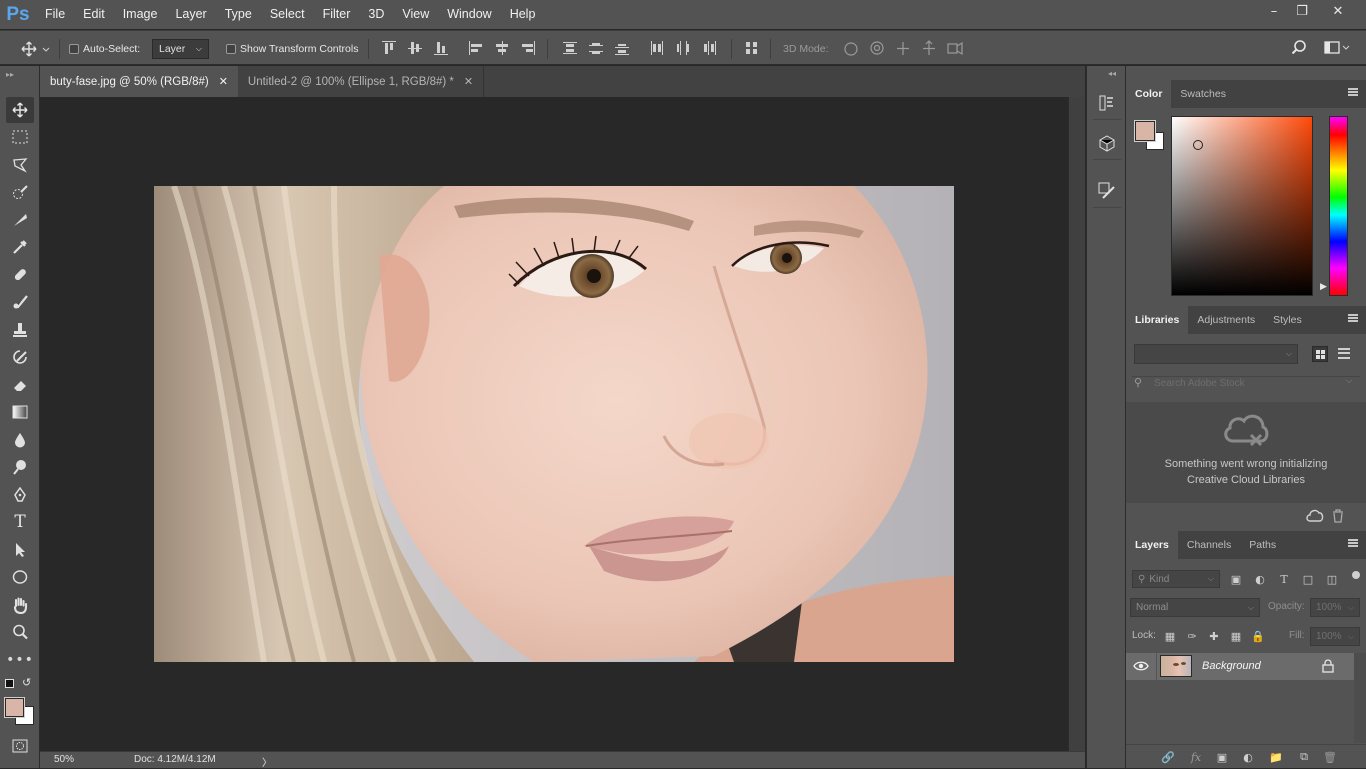  Describe the element at coordinates (1168, 757) in the screenshot. I see `link-icon: 🔗` at that location.